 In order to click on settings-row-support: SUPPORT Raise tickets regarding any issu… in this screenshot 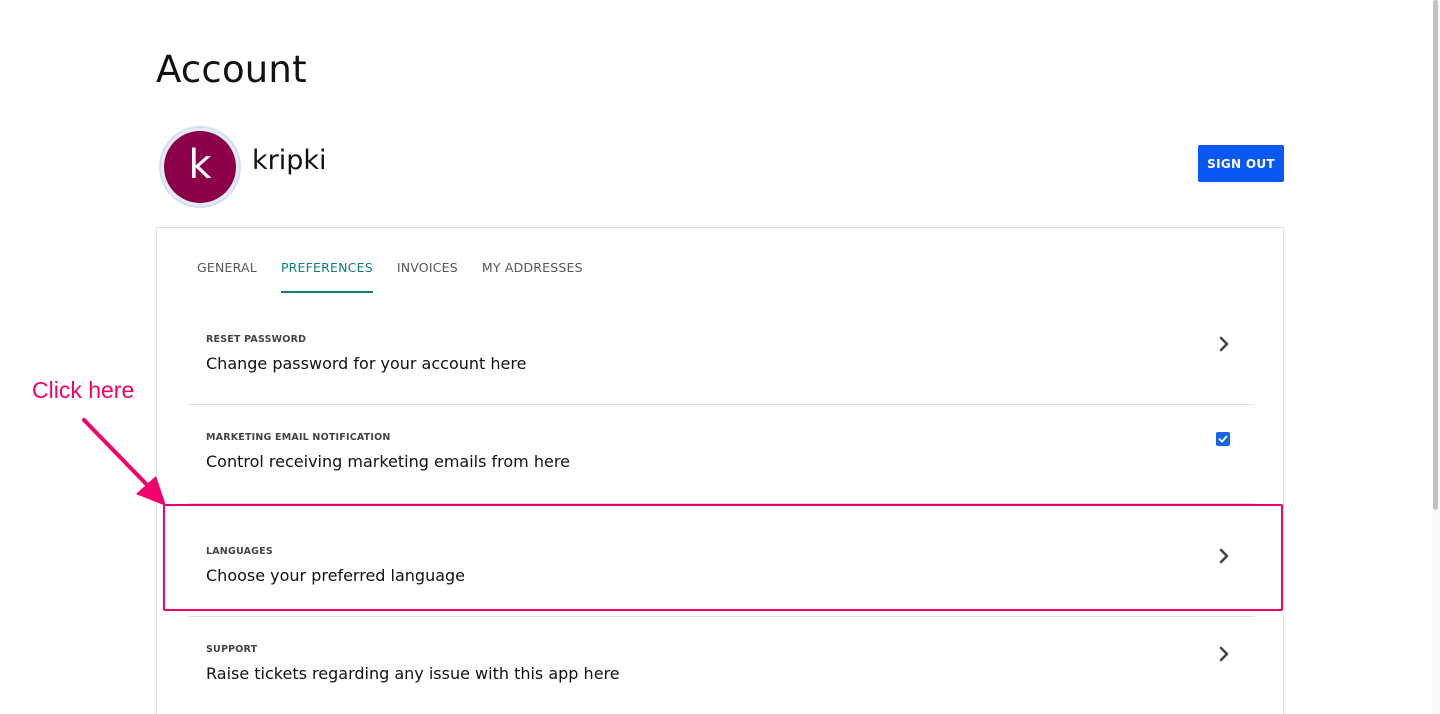, I will do `click(722, 671)`.